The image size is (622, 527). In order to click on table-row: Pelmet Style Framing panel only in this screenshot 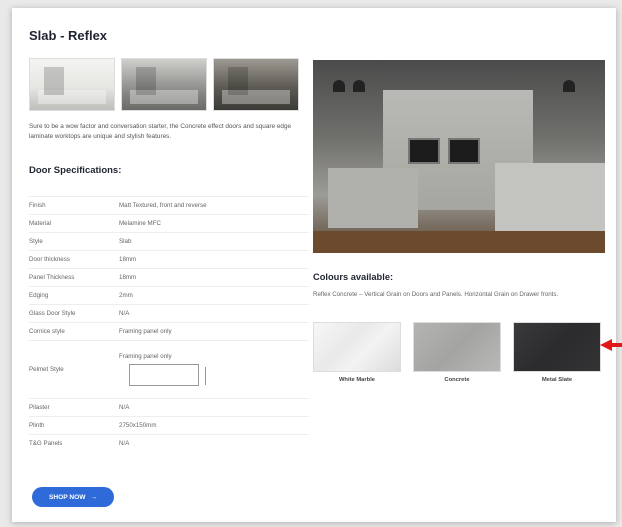, I will do `click(169, 369)`.